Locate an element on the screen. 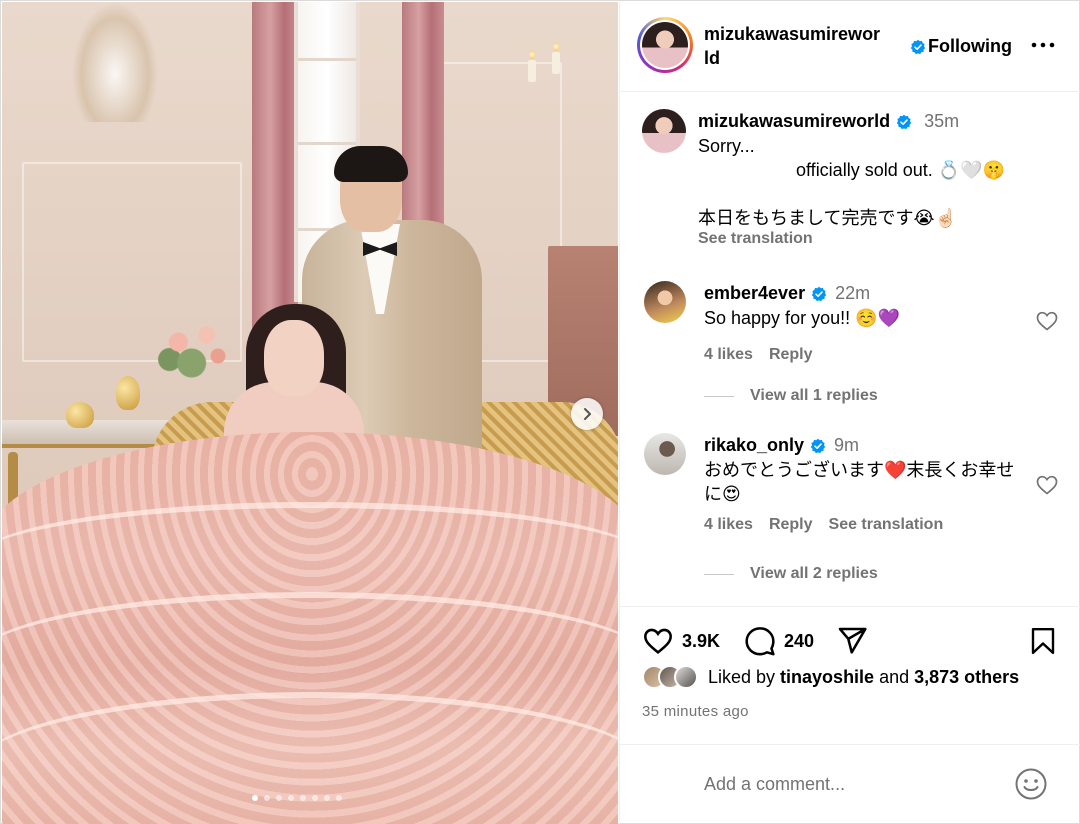 The height and width of the screenshot is (824, 1080). caption-line: officially sold out. 💍🤍🤫 is located at coordinates (900, 170).